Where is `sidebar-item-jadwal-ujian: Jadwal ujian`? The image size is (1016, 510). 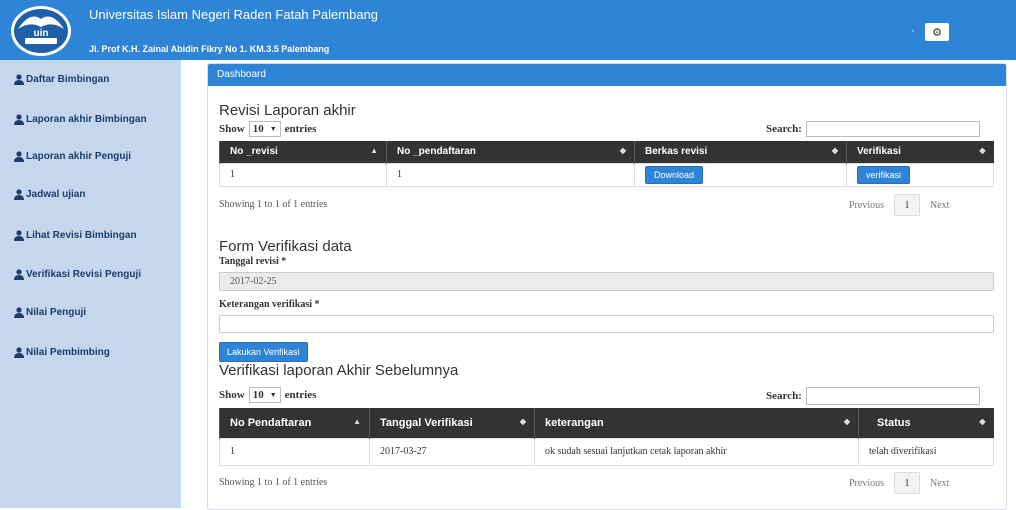 sidebar-item-jadwal-ujian: Jadwal ujian is located at coordinates (49, 194).